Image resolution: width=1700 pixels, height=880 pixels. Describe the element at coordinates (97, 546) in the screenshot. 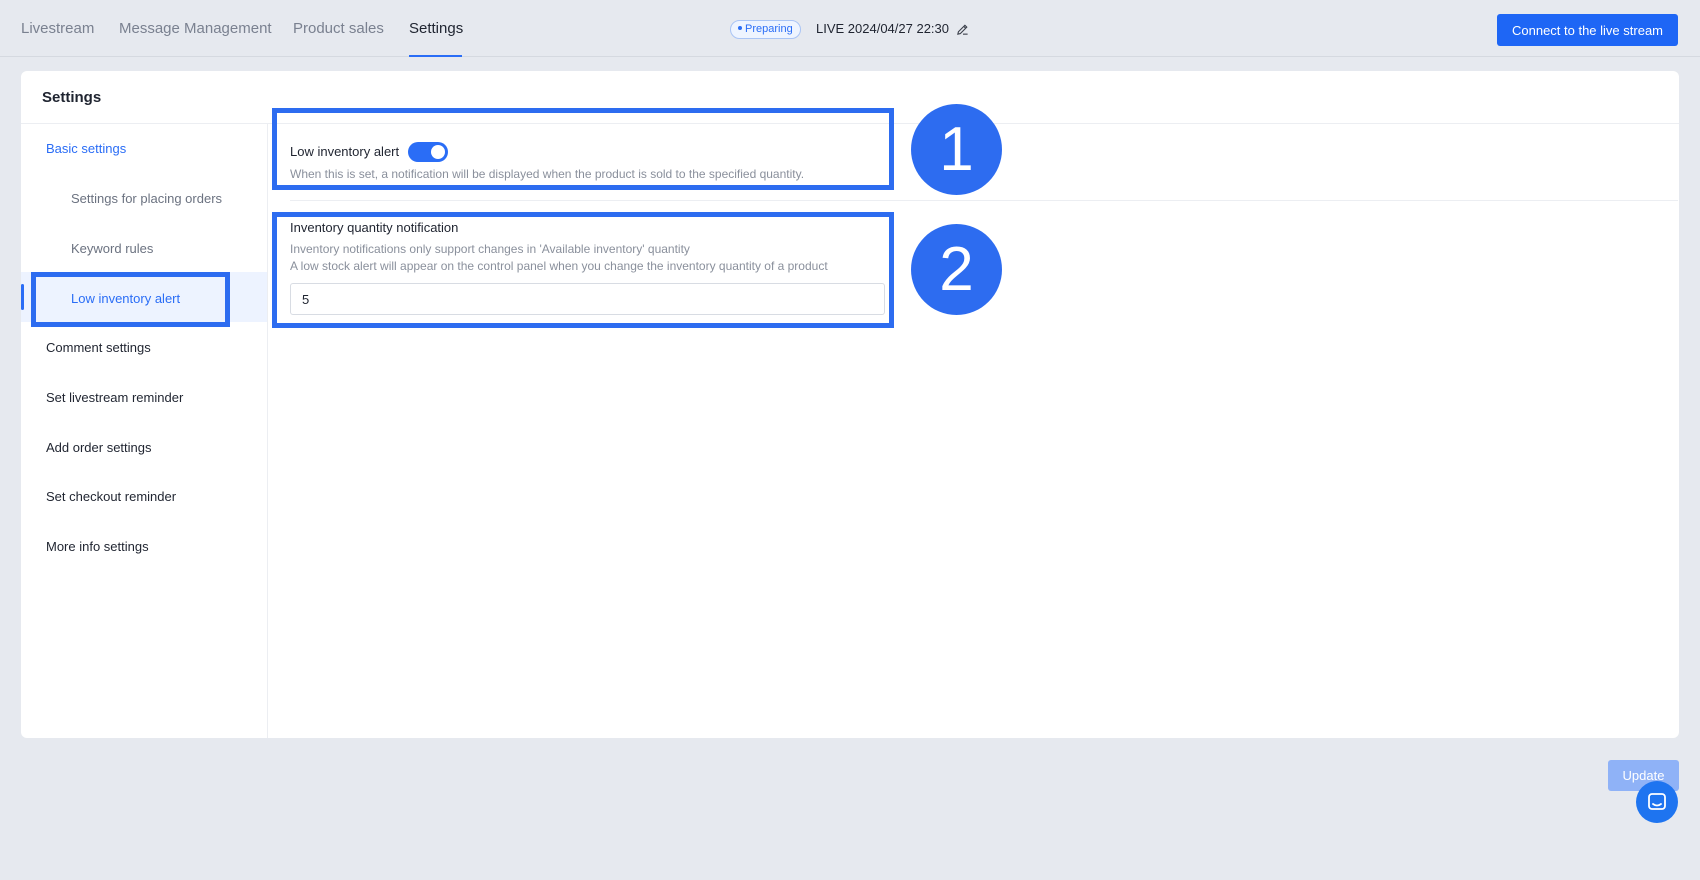

I see `sidebar-item-more-info-settings: More info settings` at that location.